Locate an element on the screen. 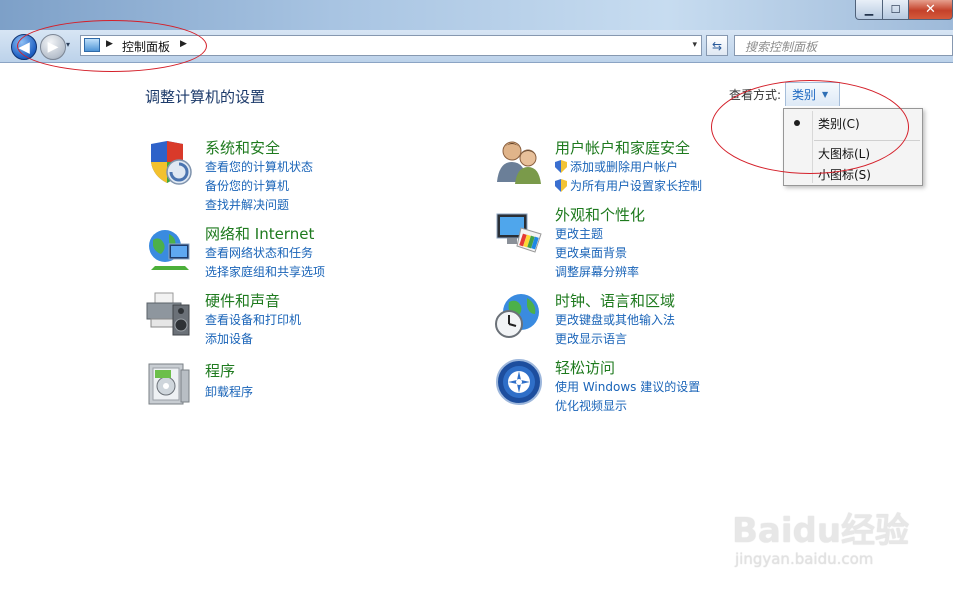 This screenshot has width=953, height=593. category-title: 轻松访问 is located at coordinates (585, 367).